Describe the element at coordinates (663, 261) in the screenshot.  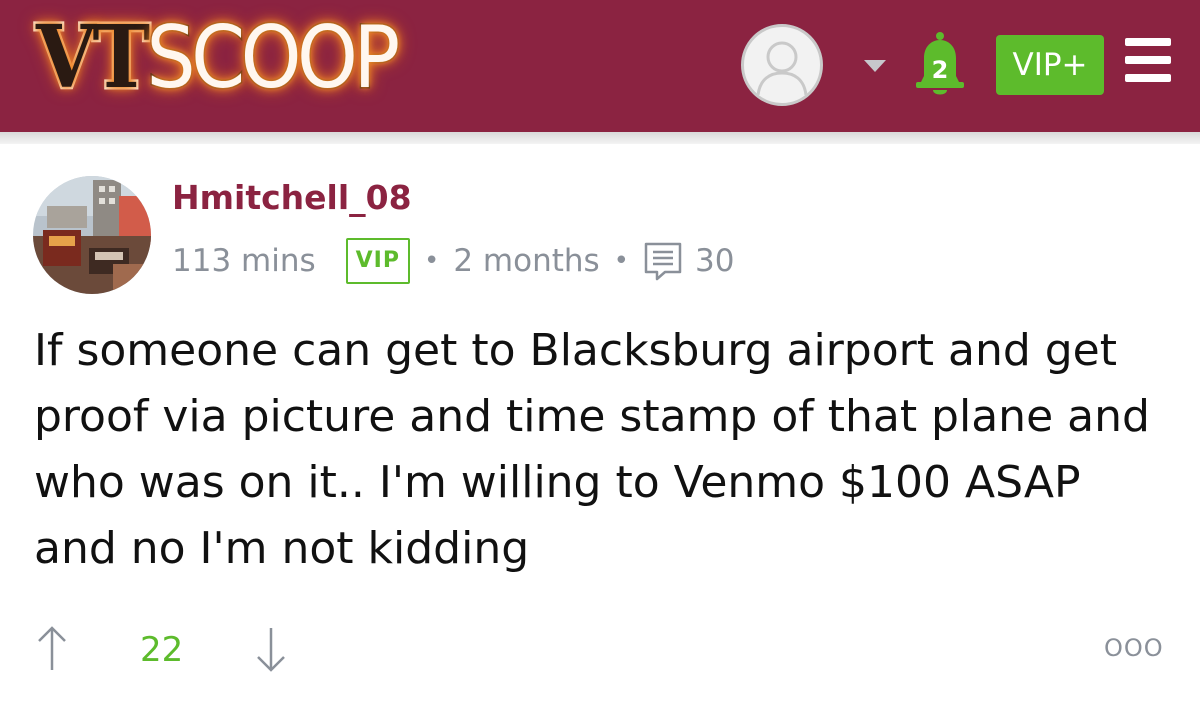
I see `comment-icon` at that location.